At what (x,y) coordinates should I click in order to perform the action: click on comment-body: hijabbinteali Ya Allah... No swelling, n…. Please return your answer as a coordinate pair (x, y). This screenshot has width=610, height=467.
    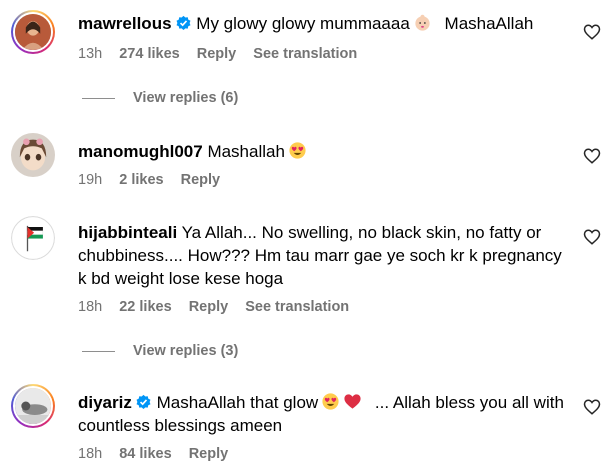
    Looking at the image, I should click on (323, 255).